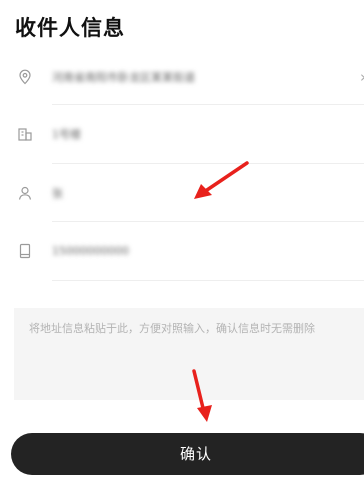 This screenshot has width=364, height=491. Describe the element at coordinates (187, 454) in the screenshot. I see `confirm-button: 确认` at that location.